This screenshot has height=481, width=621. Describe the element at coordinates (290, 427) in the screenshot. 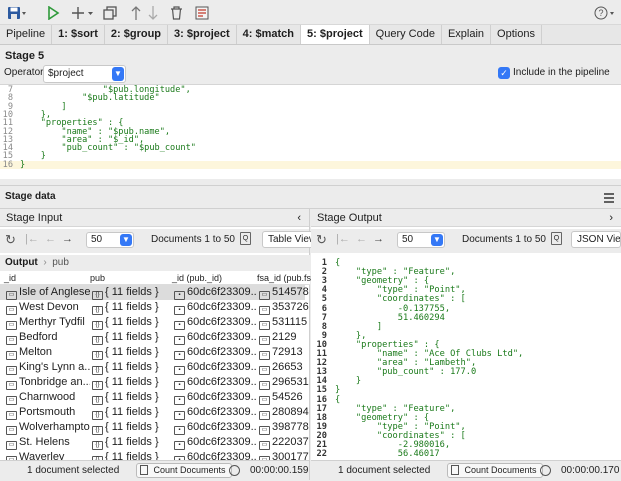

I see `cell-value: 398778` at that location.